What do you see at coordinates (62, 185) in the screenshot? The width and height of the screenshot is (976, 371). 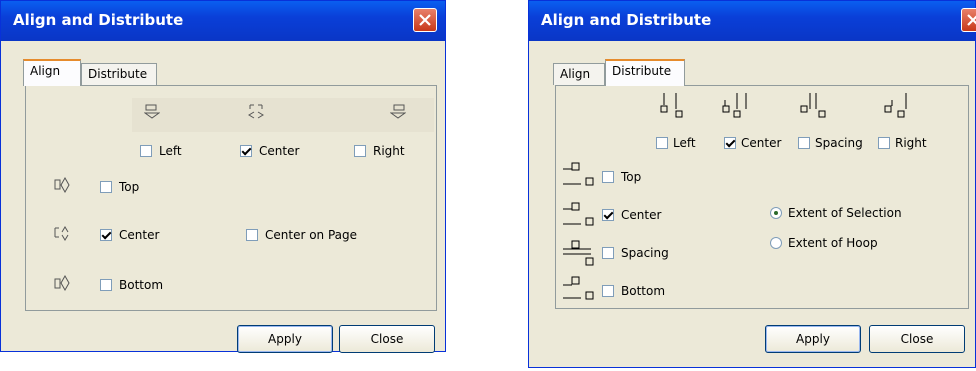 I see `align-top-icon` at bounding box center [62, 185].